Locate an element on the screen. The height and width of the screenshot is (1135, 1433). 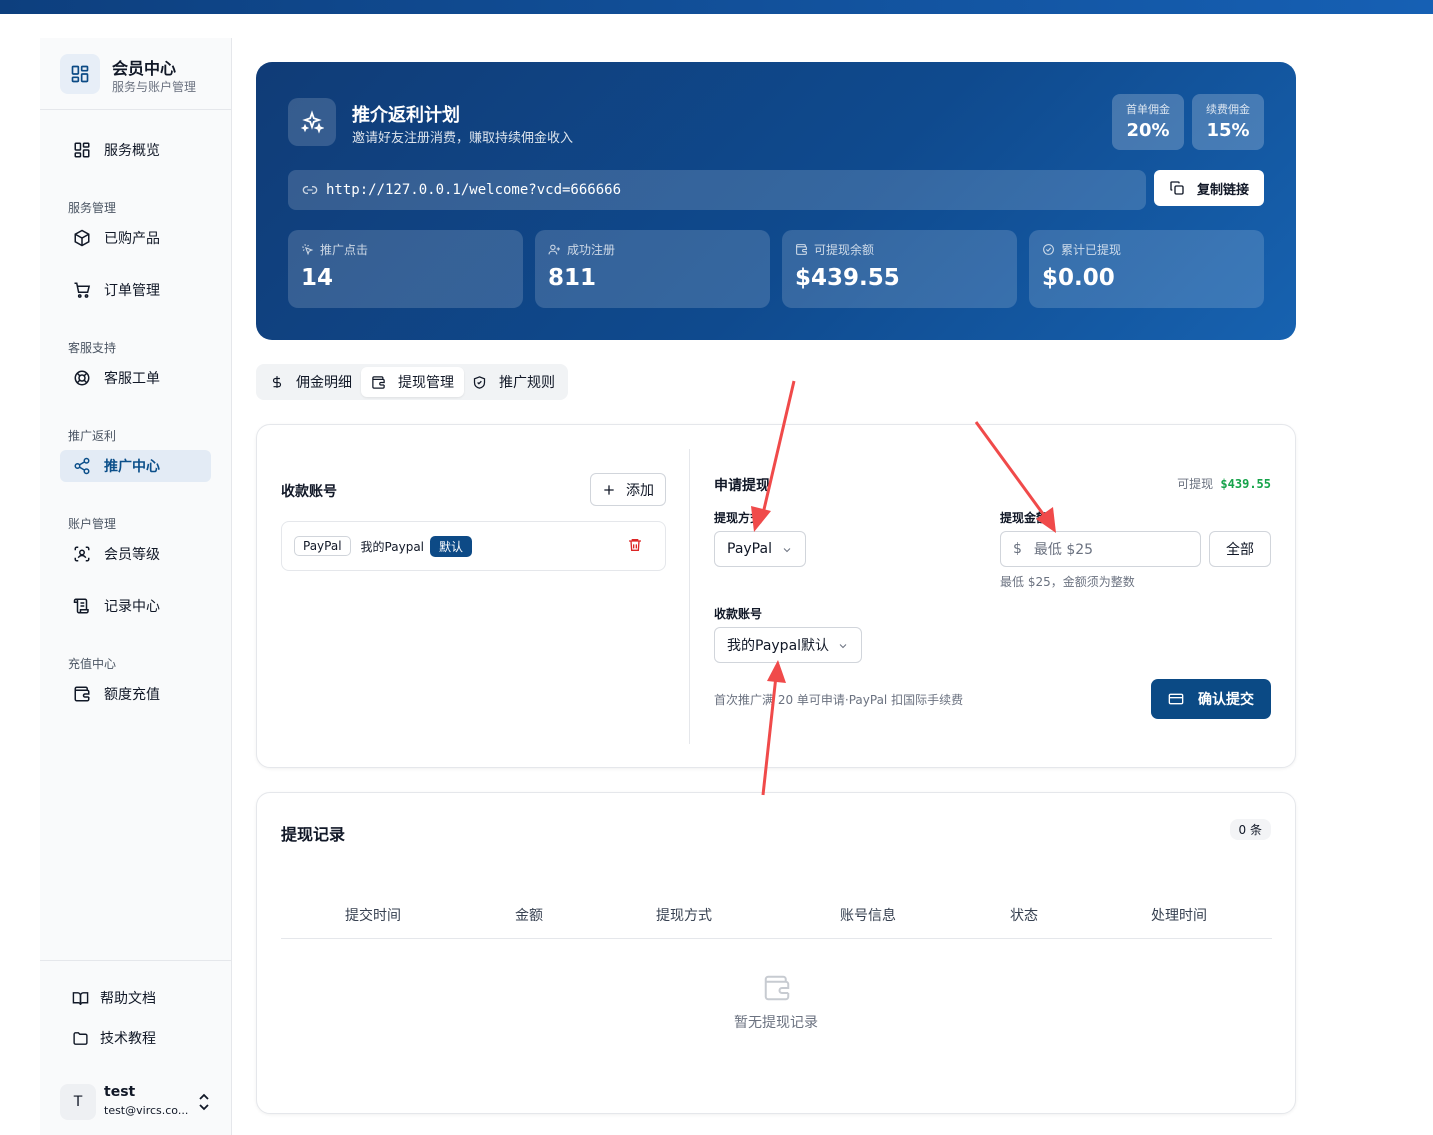
available-amount: 可提现 $439.55 is located at coordinates (1224, 483).